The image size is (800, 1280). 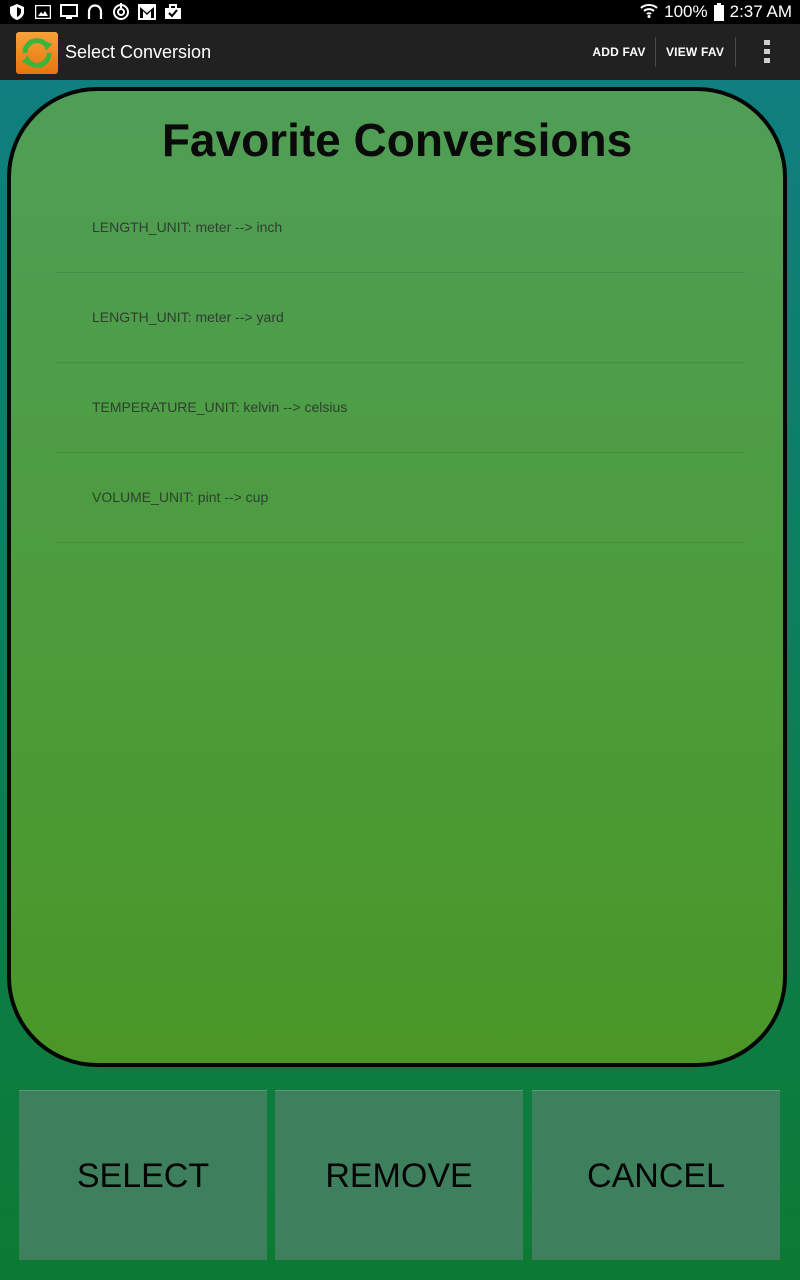 What do you see at coordinates (43, 12) in the screenshot?
I see `image-icon` at bounding box center [43, 12].